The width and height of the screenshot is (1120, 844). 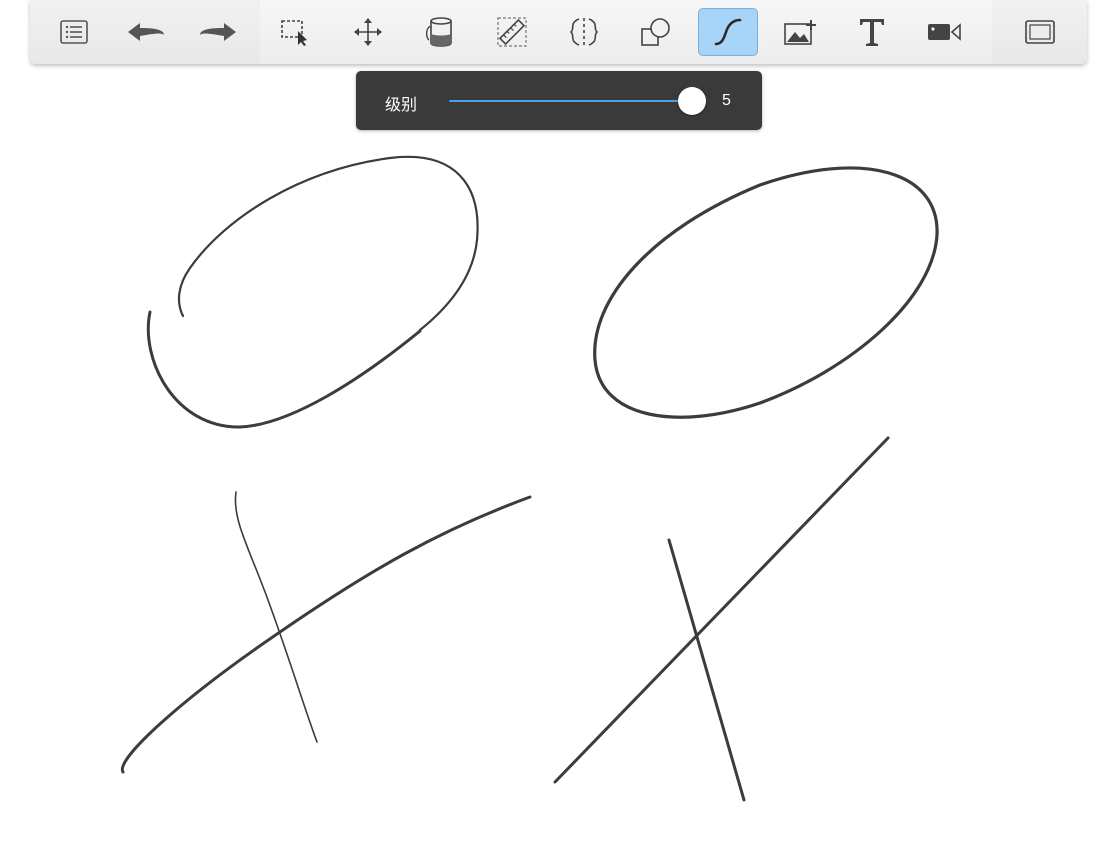 I want to click on level-value: 5, so click(x=726, y=100).